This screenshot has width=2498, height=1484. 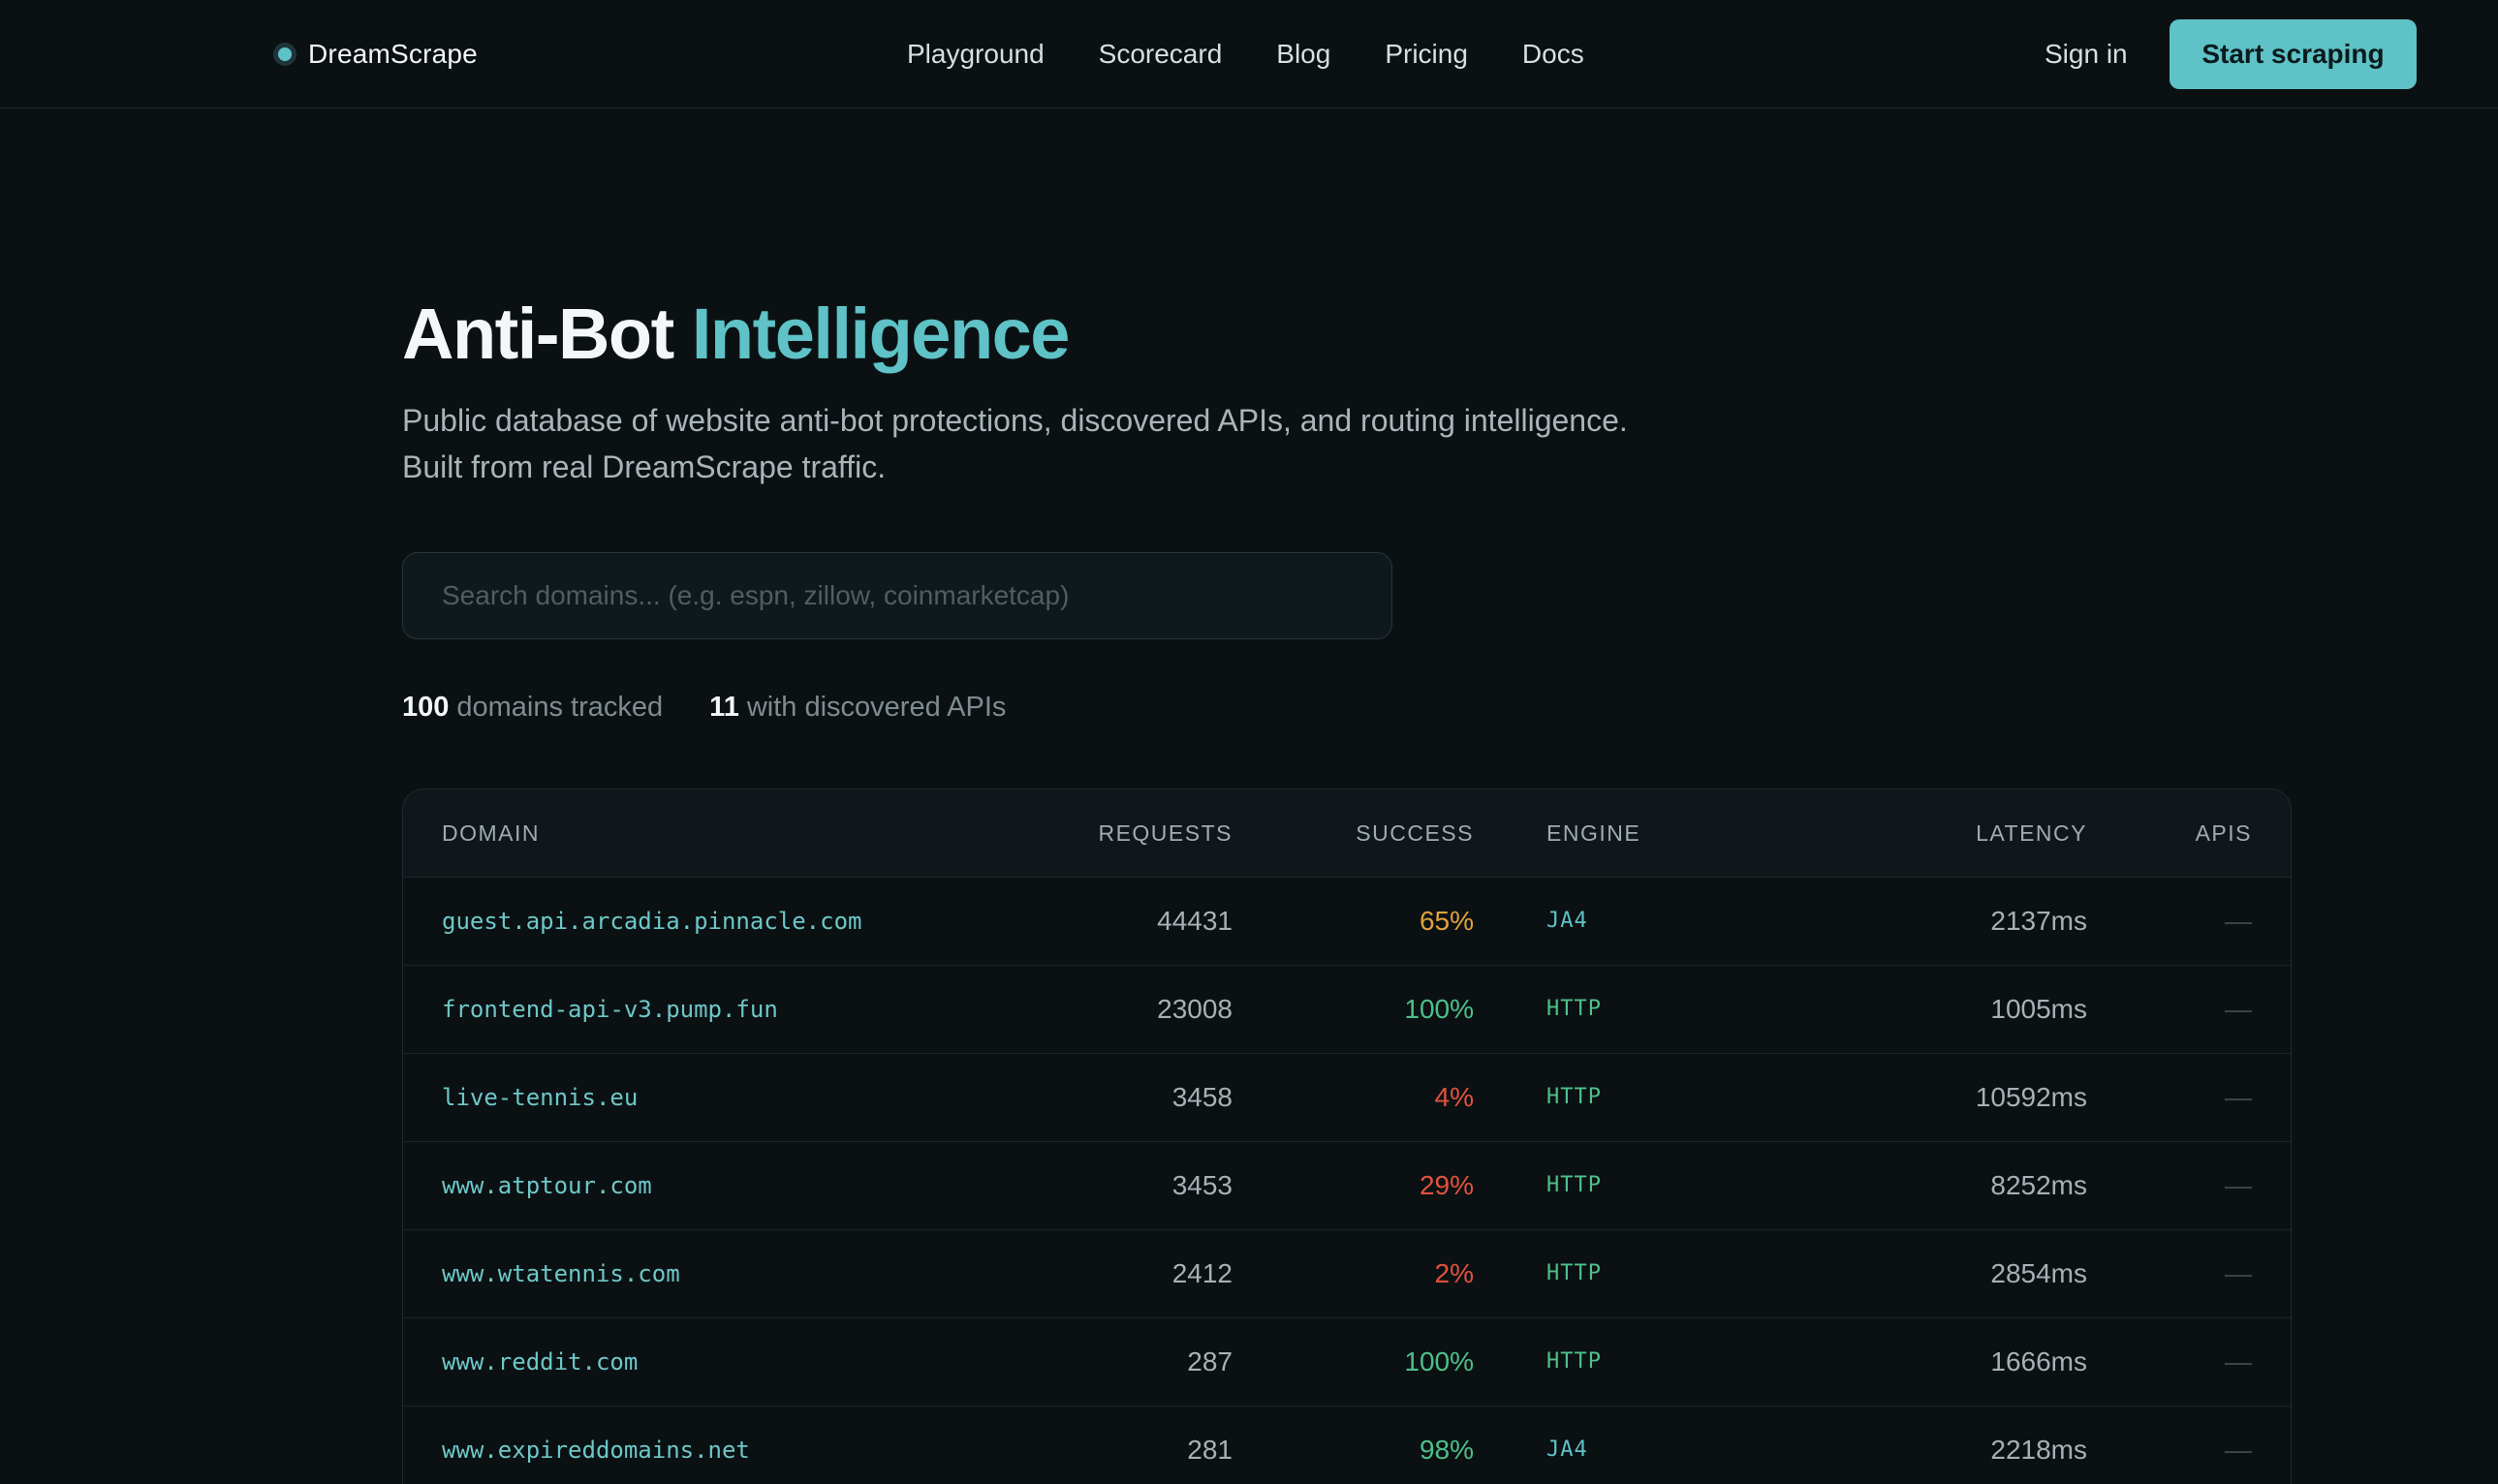 I want to click on cell-domain: www.expireddomains.net, so click(x=596, y=1445).